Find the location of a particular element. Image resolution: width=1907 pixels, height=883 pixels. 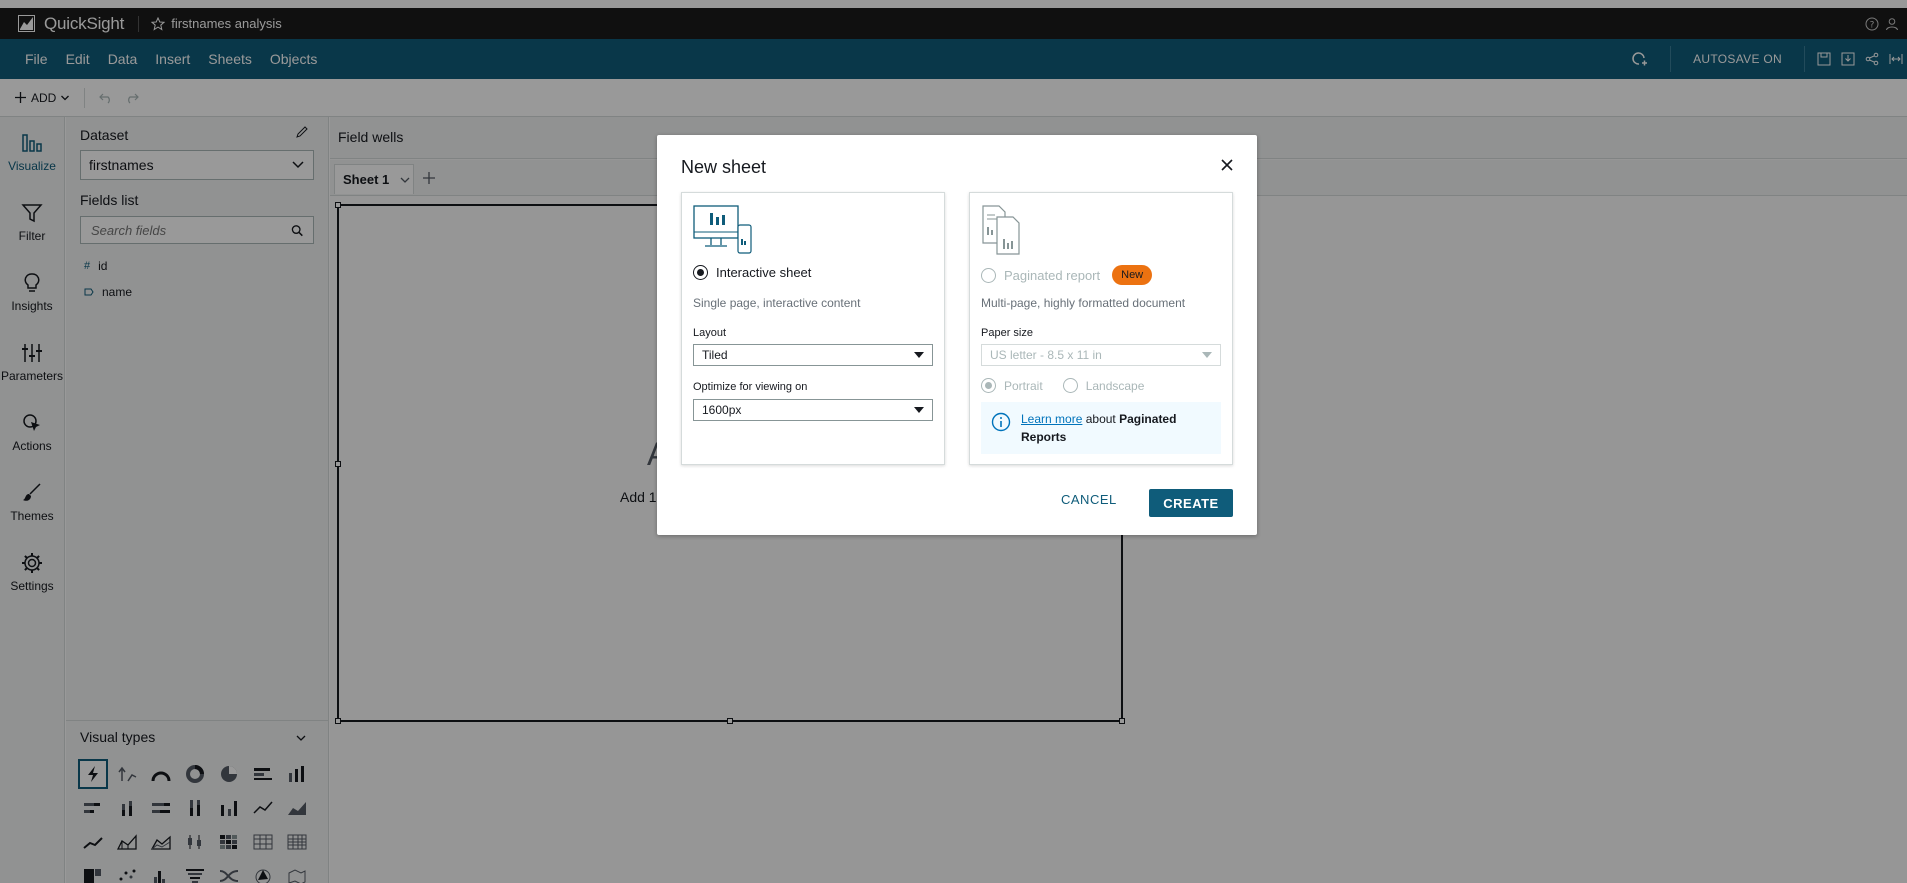

interactive-sheet-icon is located at coordinates (722, 229).